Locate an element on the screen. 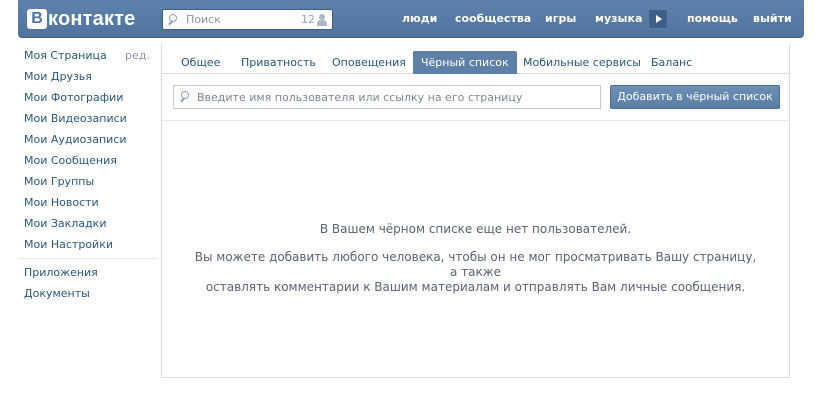 This screenshot has height=415, width=828. sidebar-item-audio: Мои Аудиозаписи is located at coordinates (75, 139).